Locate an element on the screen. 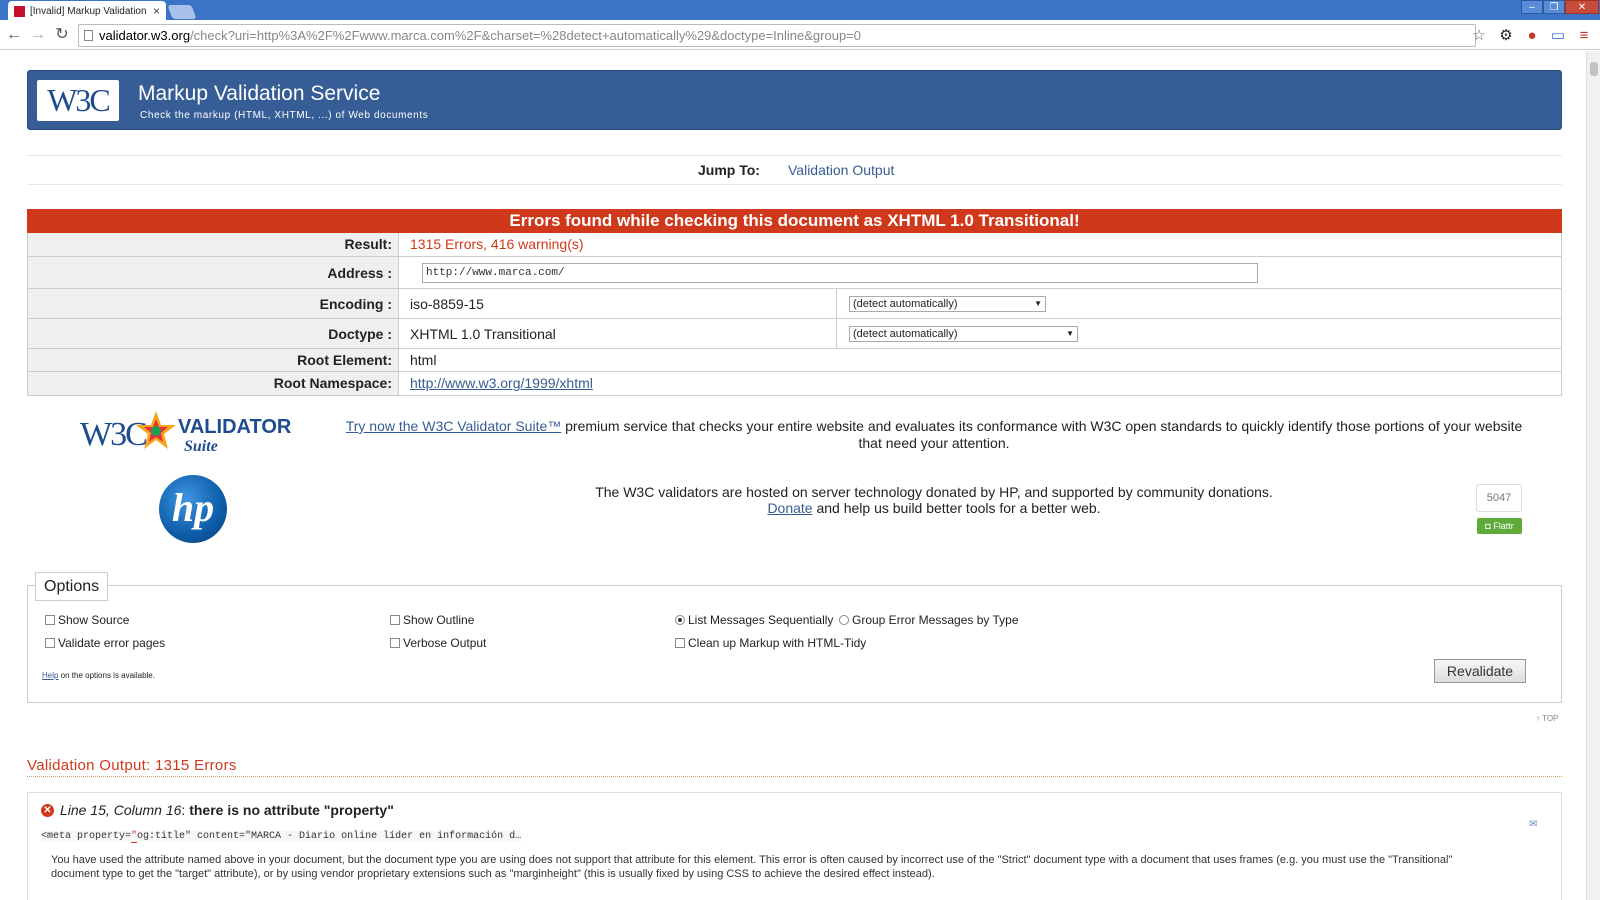 This screenshot has height=900, width=1600. list-sequential-label: List Messages Sequentially is located at coordinates (761, 620).